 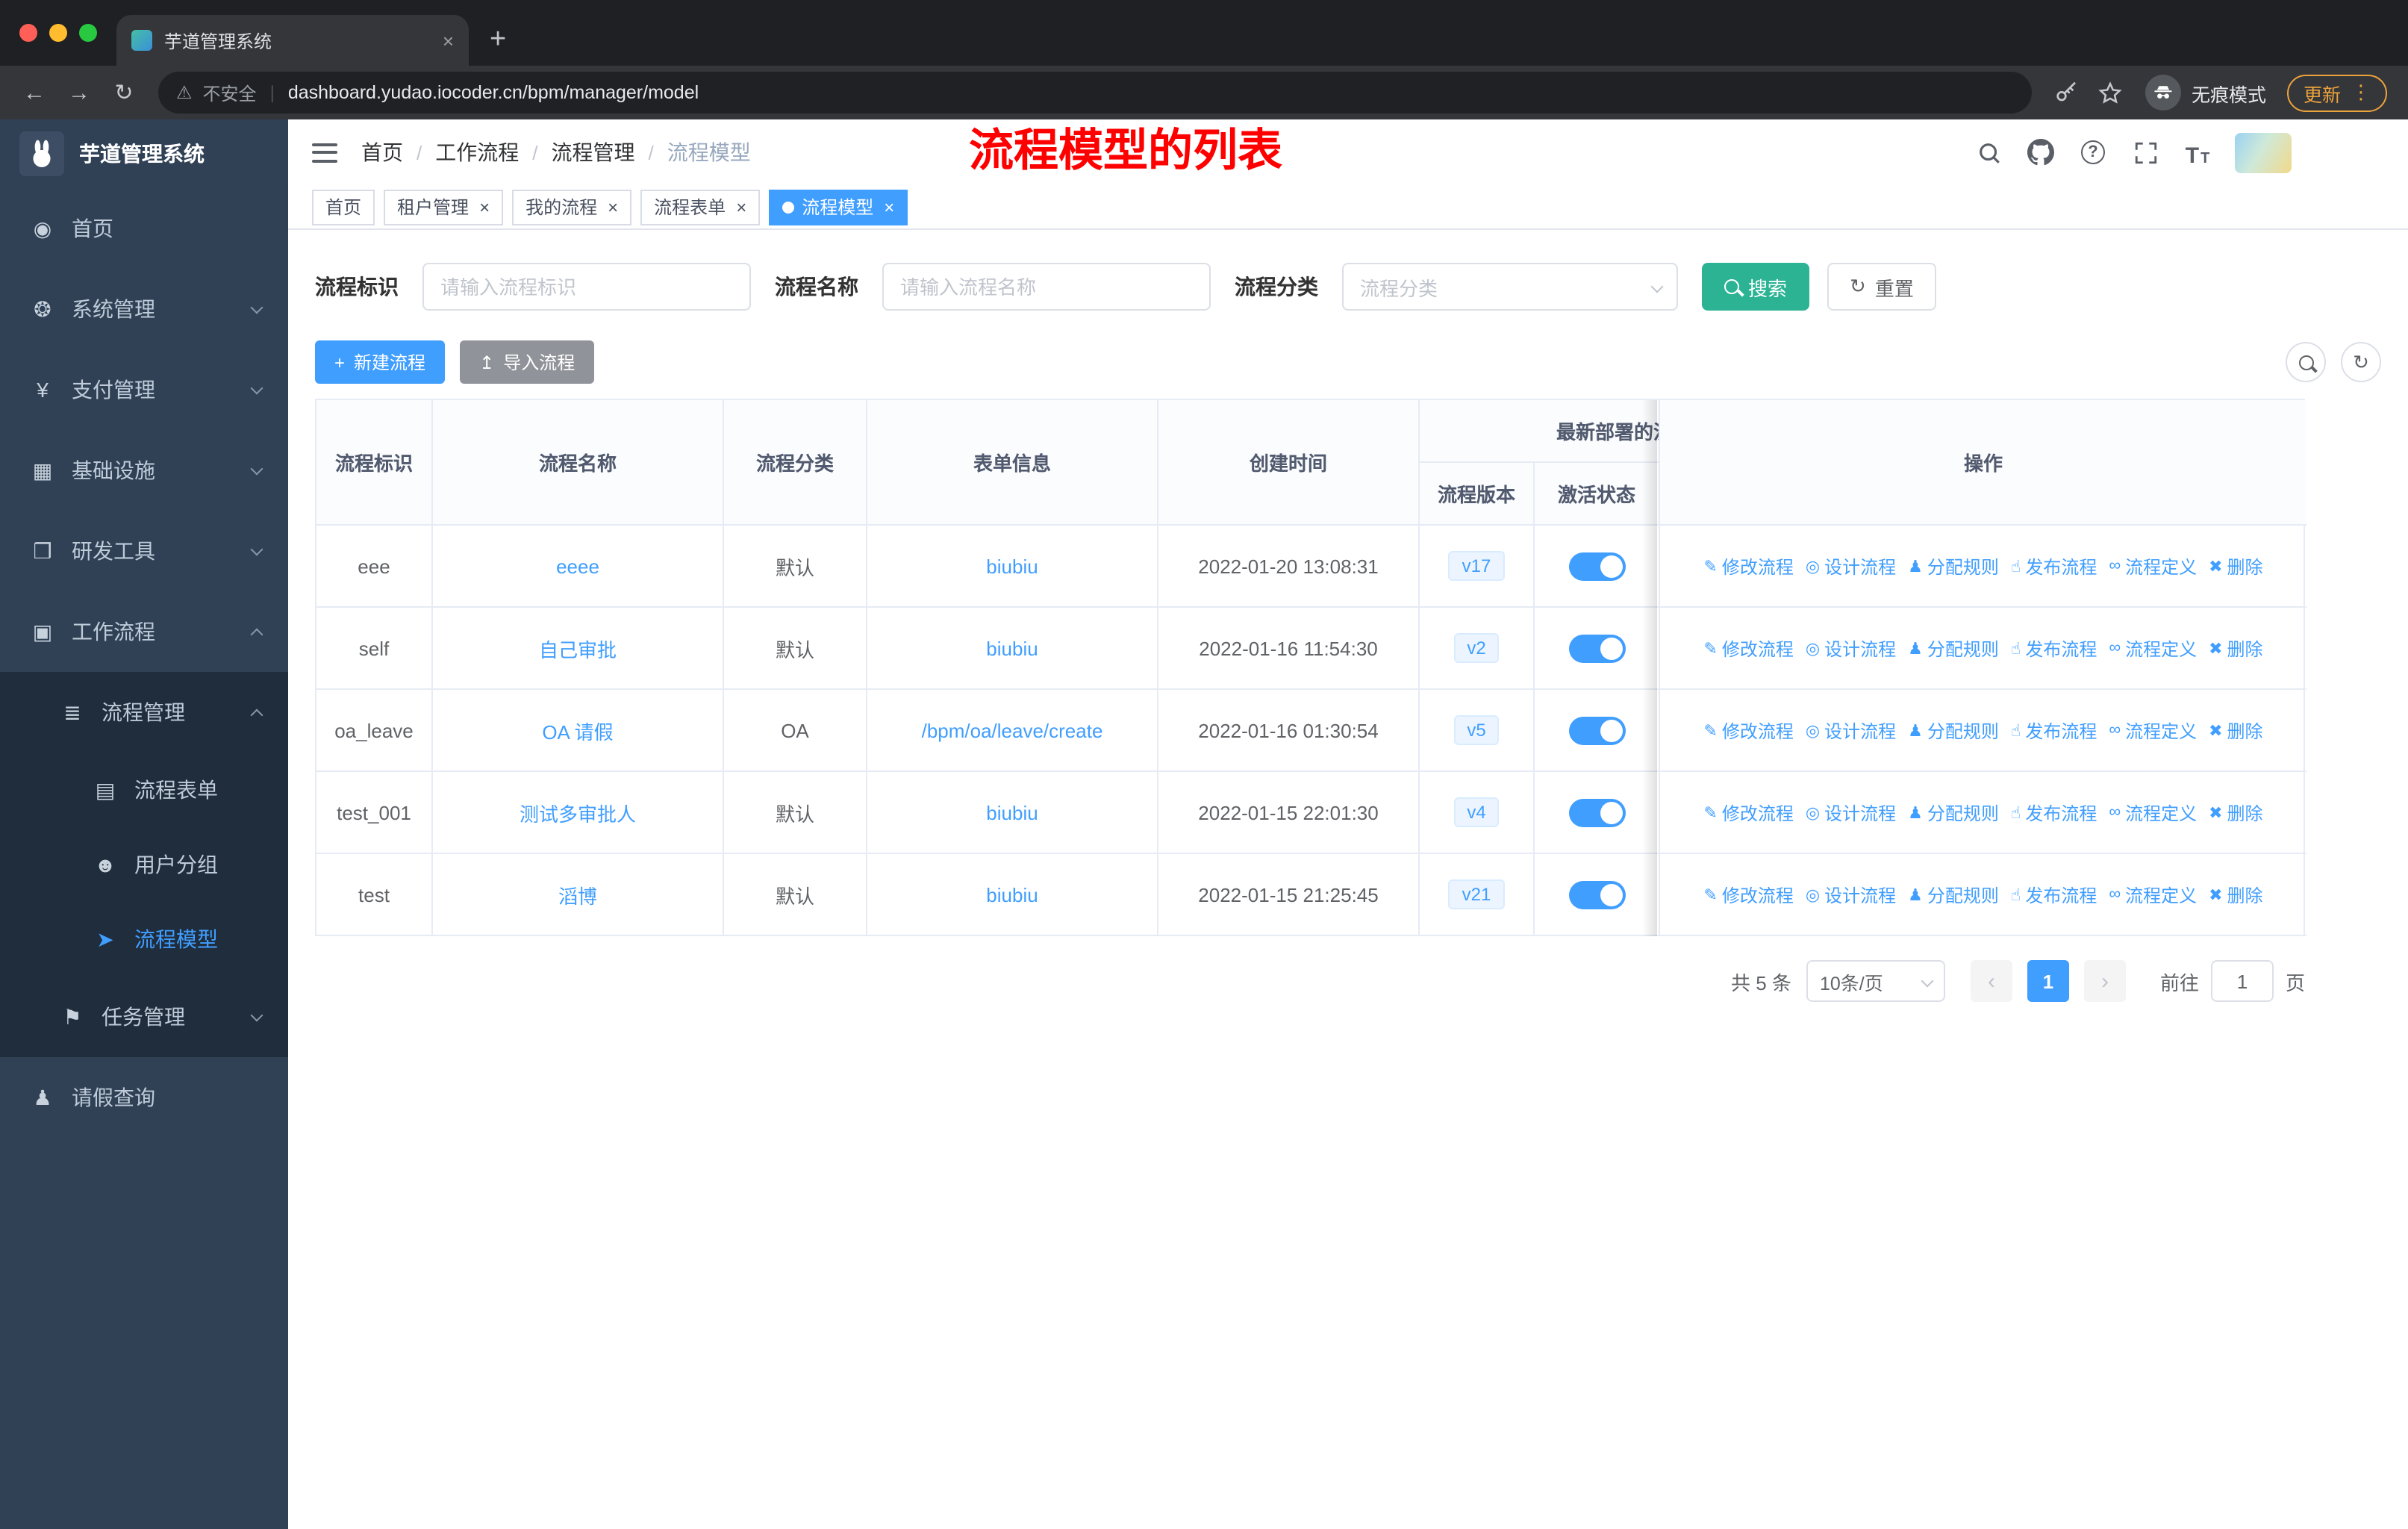 What do you see at coordinates (144, 551) in the screenshot?
I see `sidebar-item-devtools: ❒ 研发工具` at bounding box center [144, 551].